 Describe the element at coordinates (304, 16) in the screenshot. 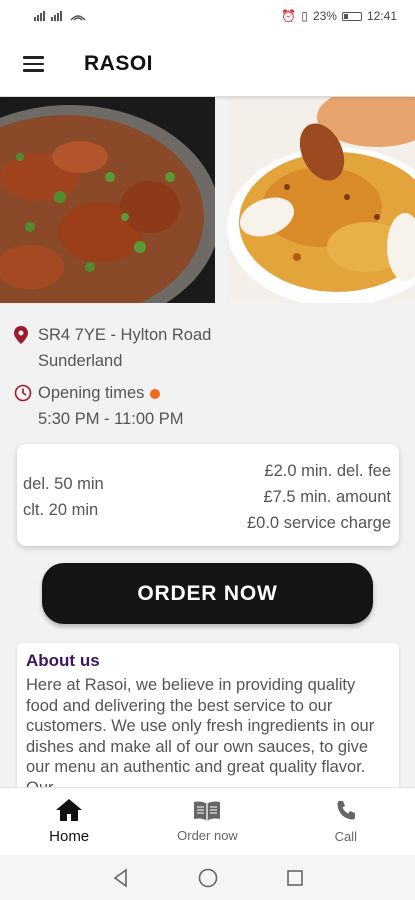

I see `vibrate-icon: ▯` at that location.